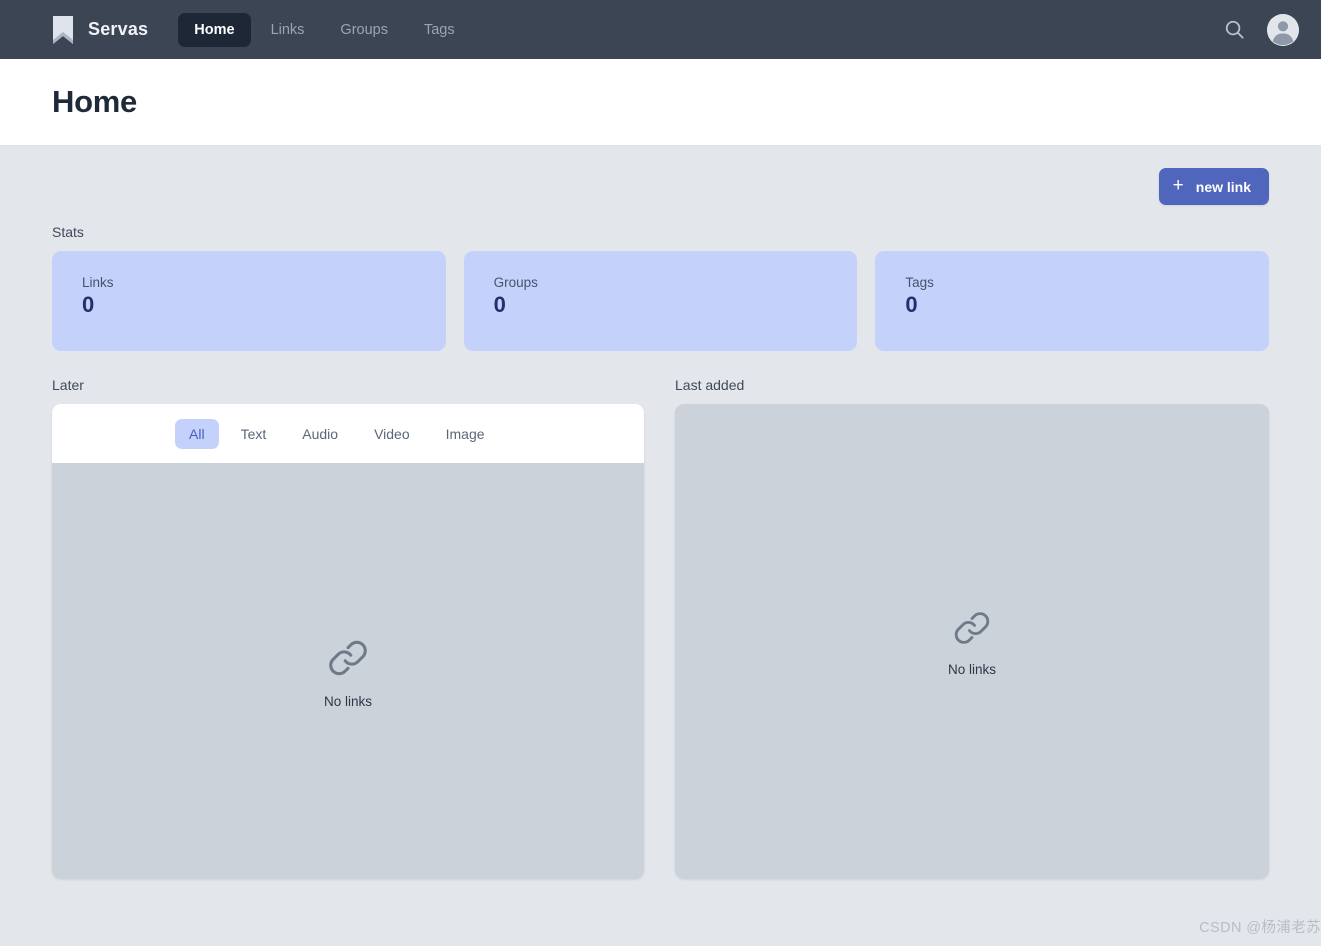 This screenshot has height=946, width=1321. Describe the element at coordinates (1234, 30) in the screenshot. I see `search-icon` at that location.